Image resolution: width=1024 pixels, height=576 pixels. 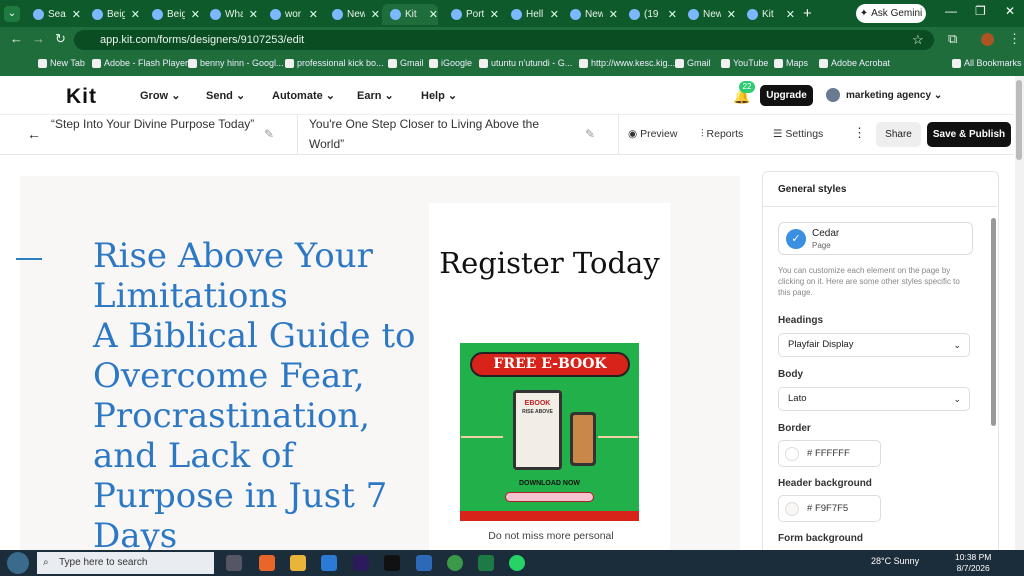 I want to click on panel-scrollbar, so click(x=993, y=322).